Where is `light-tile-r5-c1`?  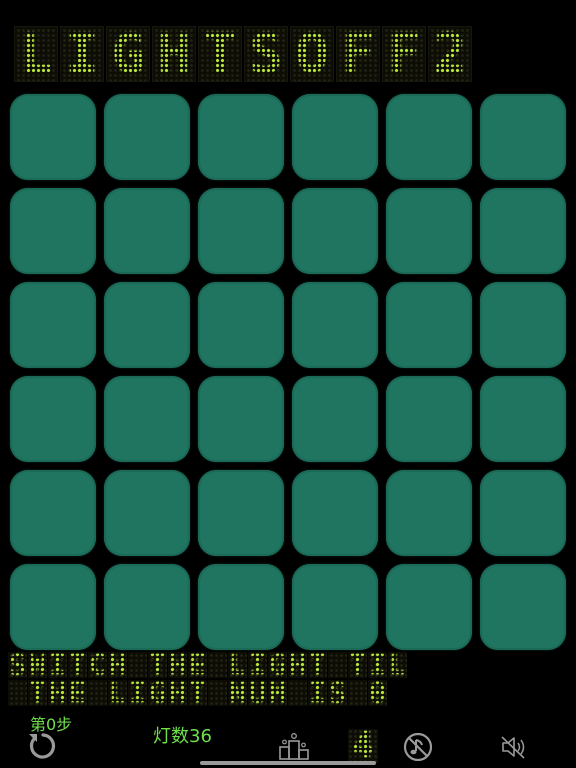 light-tile-r5-c1 is located at coordinates (53, 513).